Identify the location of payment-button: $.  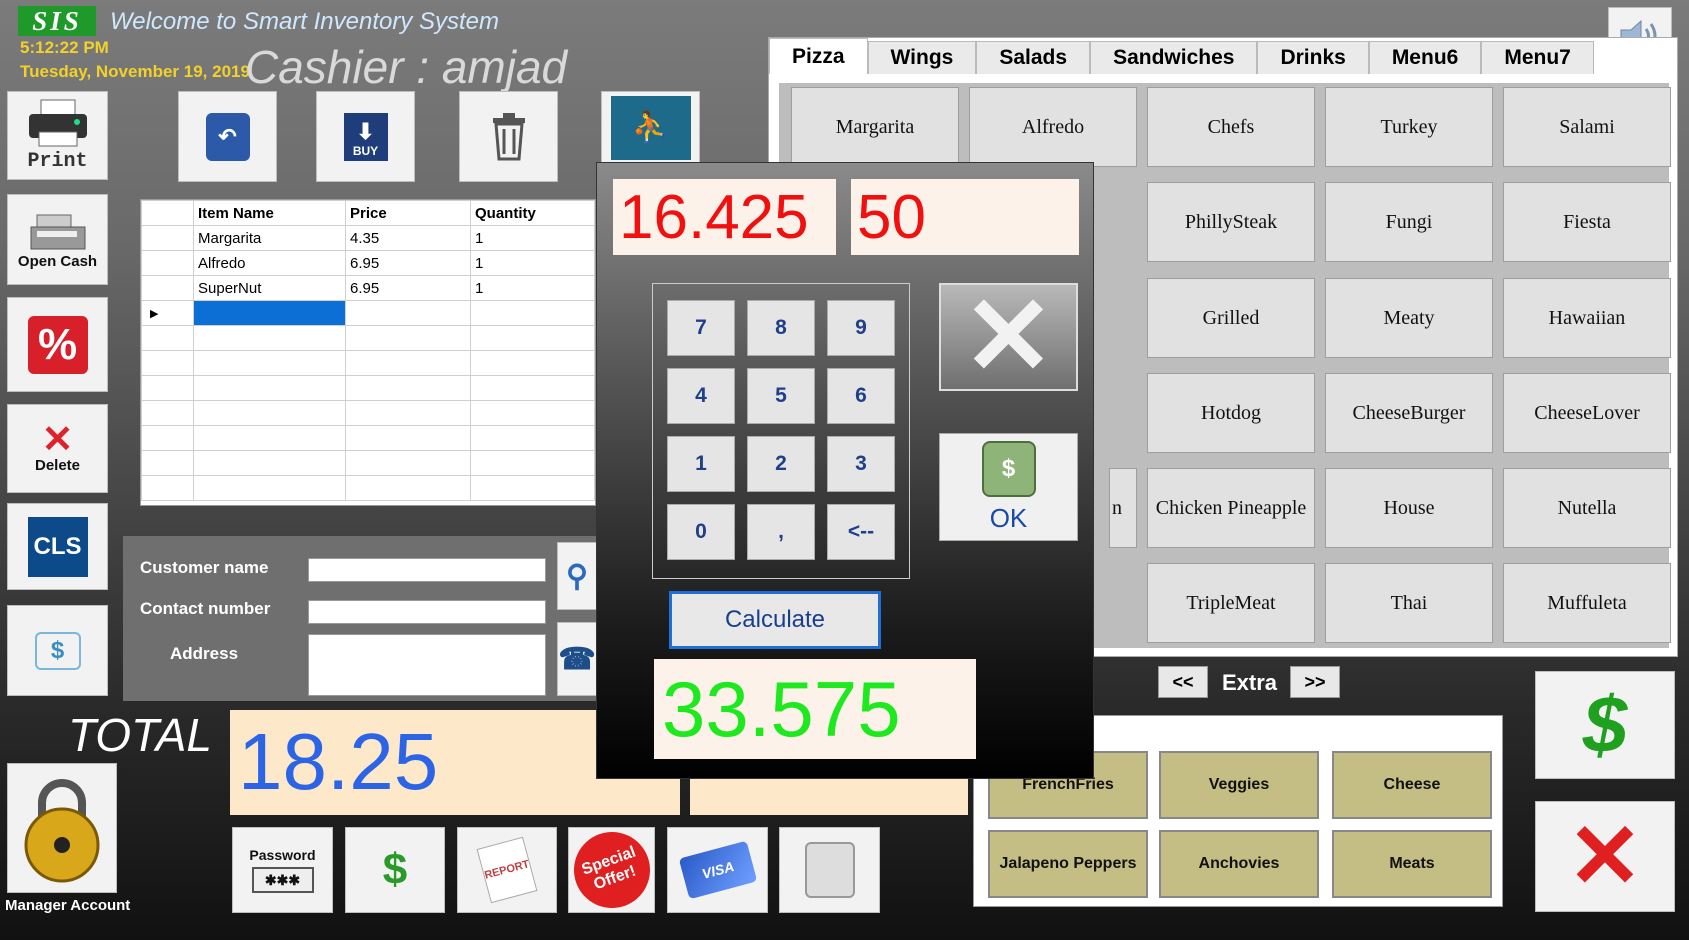
(395, 870).